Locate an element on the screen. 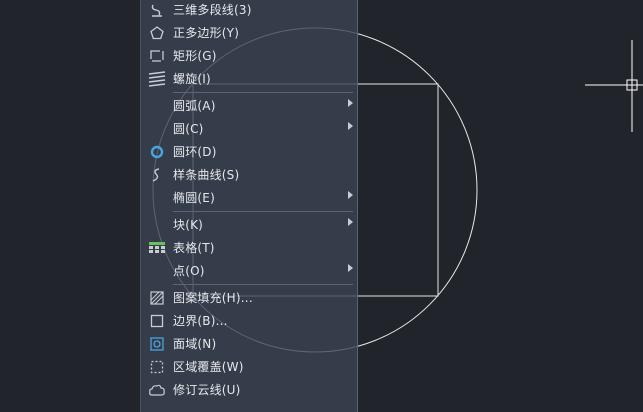 The width and height of the screenshot is (643, 412). revcloud-icon is located at coordinates (157, 390).